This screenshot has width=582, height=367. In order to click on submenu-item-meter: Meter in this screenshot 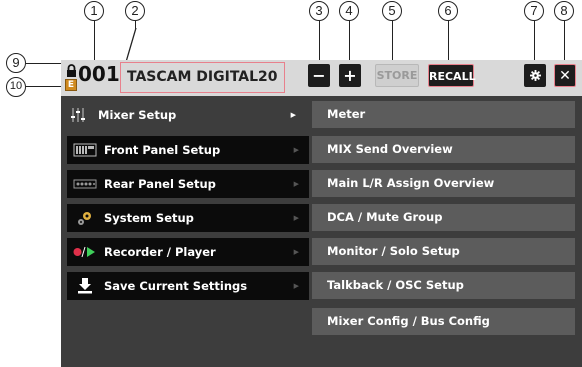, I will do `click(443, 114)`.